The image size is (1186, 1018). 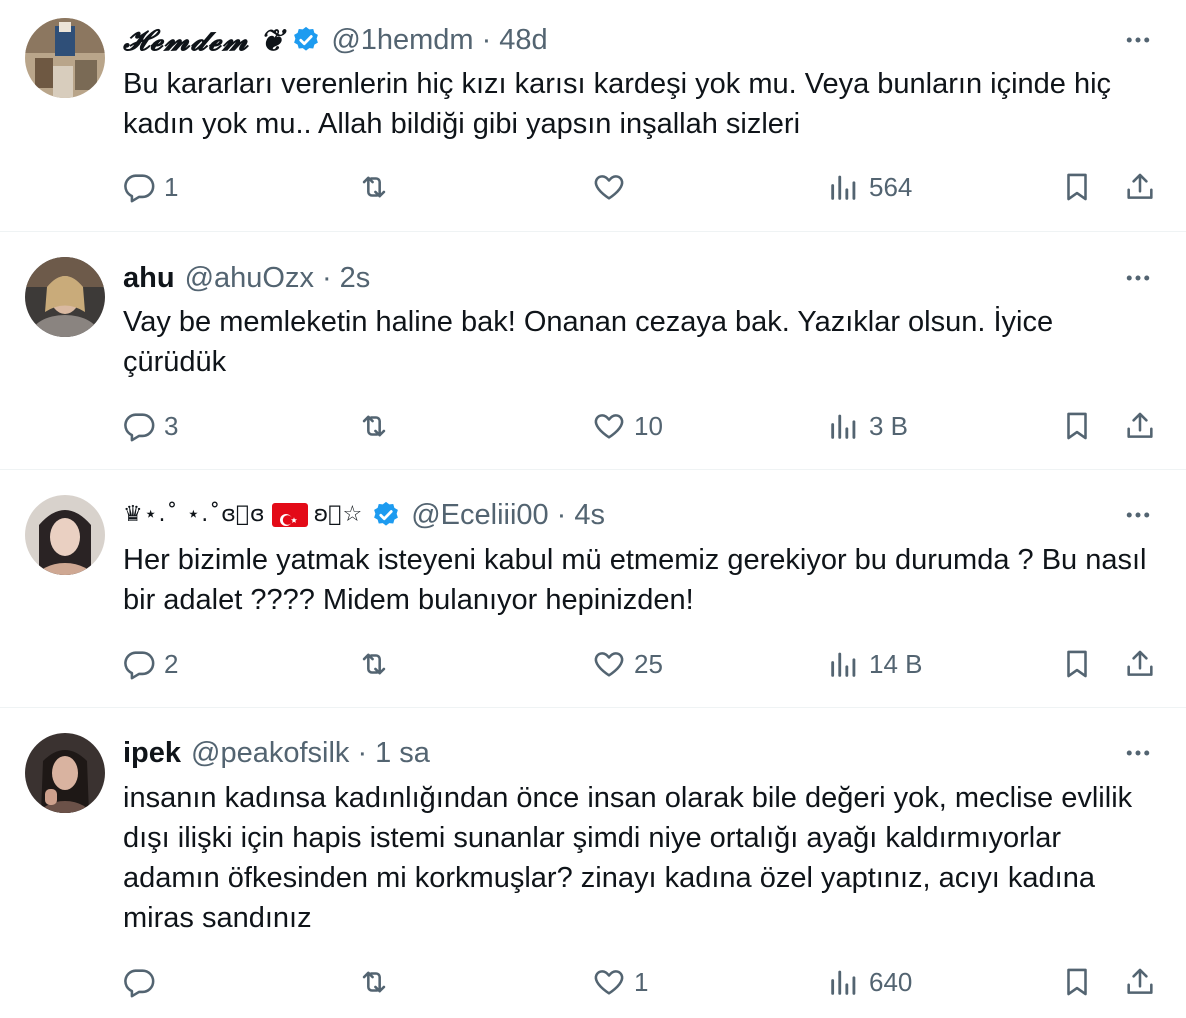 I want to click on views-button: 640, so click(x=869, y=982).